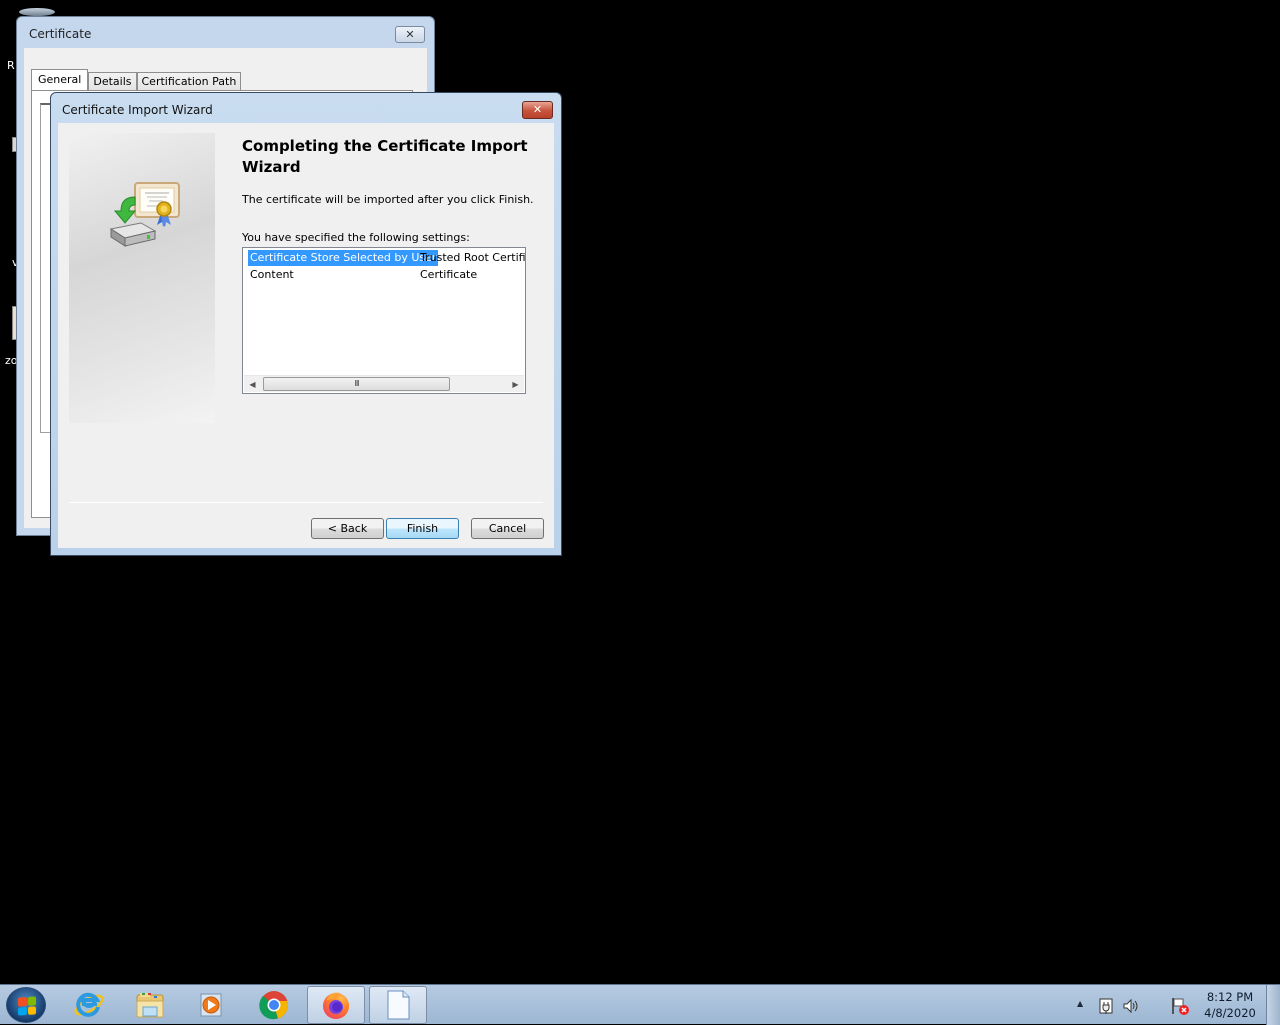  What do you see at coordinates (112, 81) in the screenshot?
I see `tab-details: Details` at bounding box center [112, 81].